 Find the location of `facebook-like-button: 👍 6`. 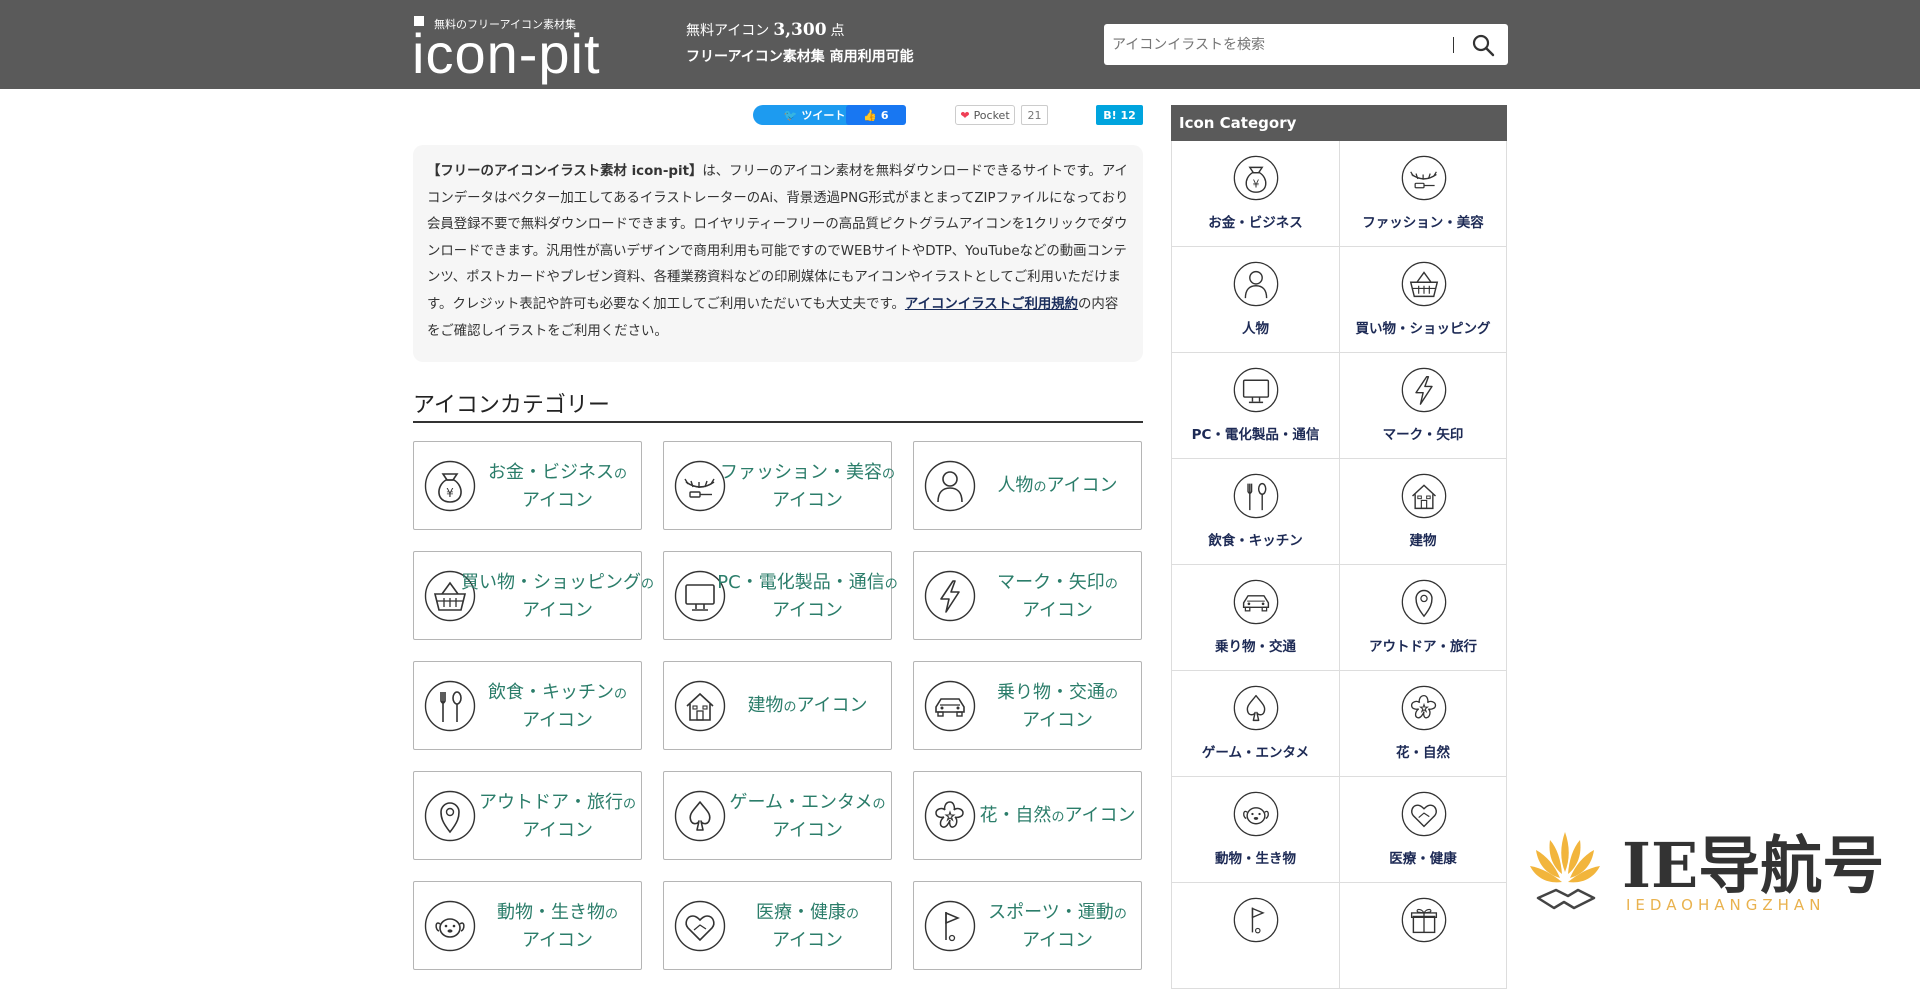

facebook-like-button: 👍 6 is located at coordinates (876, 115).